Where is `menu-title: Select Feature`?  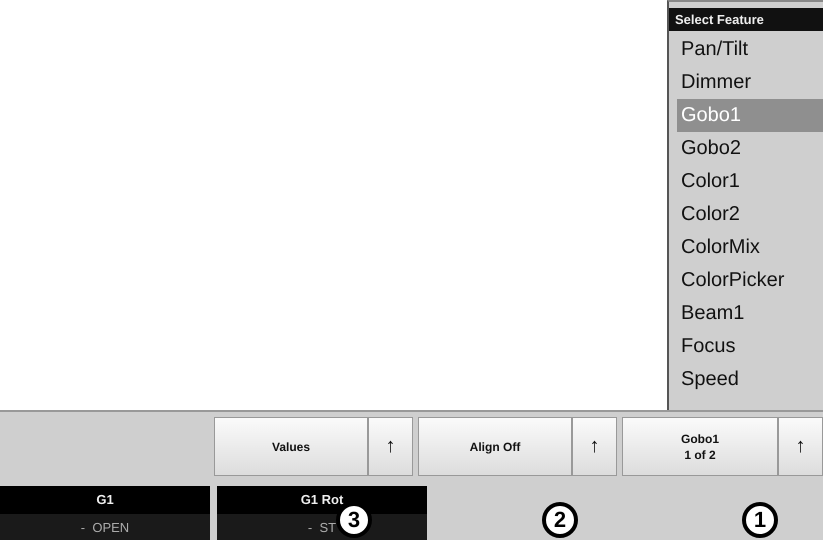 menu-title: Select Feature is located at coordinates (746, 19).